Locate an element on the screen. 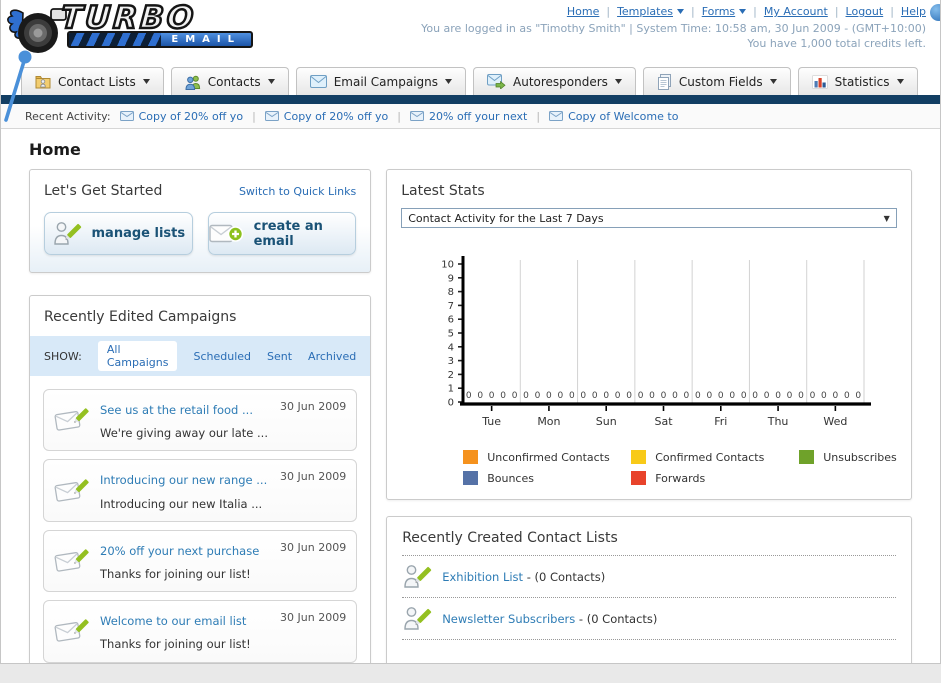 This screenshot has width=941, height=683. small-envelope-icon is located at coordinates (271, 116).